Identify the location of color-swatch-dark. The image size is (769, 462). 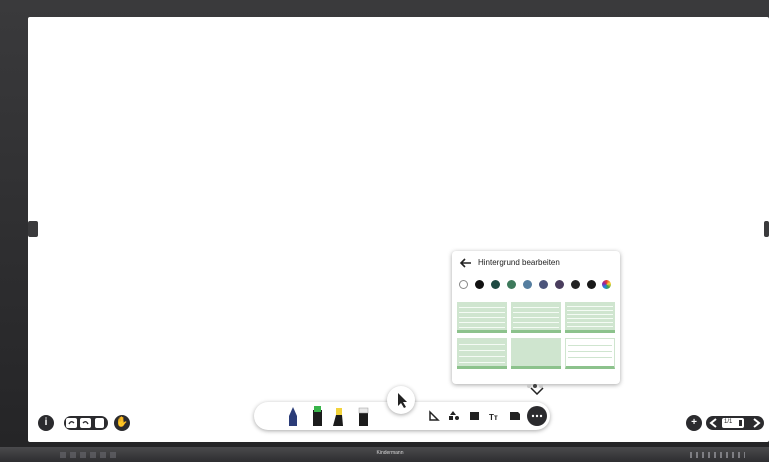
(591, 284).